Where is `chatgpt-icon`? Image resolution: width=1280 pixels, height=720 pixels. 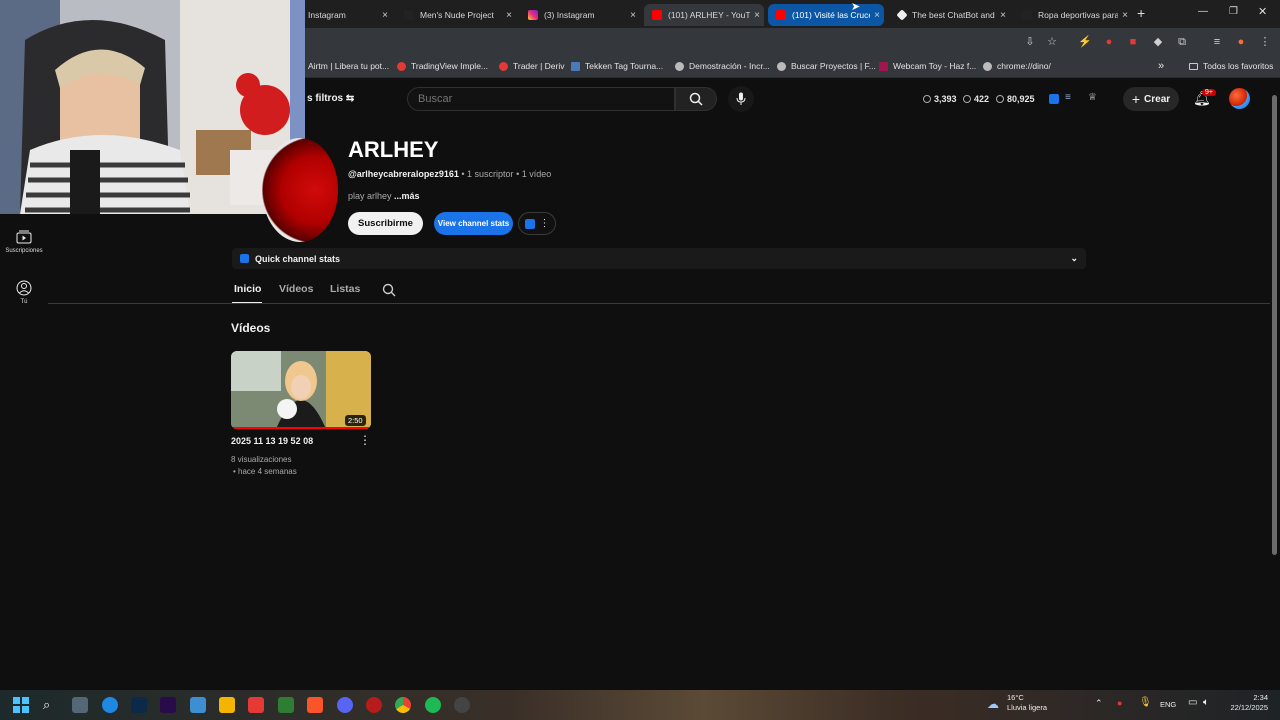
chatgpt-icon is located at coordinates (462, 705).